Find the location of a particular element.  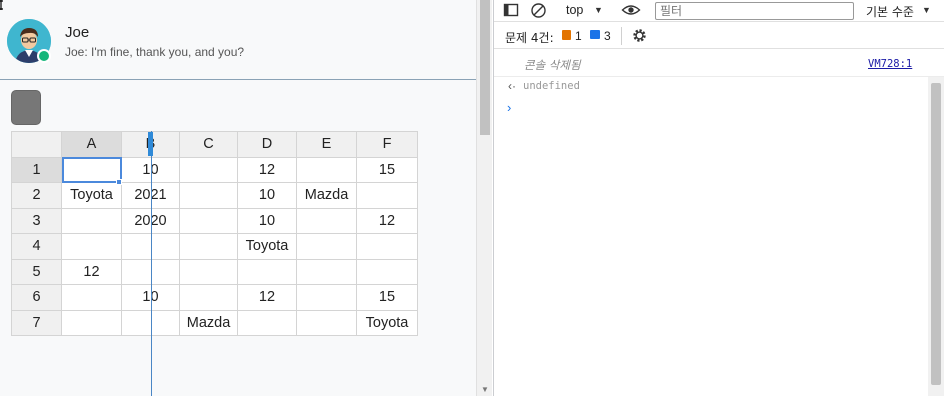

level-dropdown-caret-icon: ▼ is located at coordinates (926, 10).